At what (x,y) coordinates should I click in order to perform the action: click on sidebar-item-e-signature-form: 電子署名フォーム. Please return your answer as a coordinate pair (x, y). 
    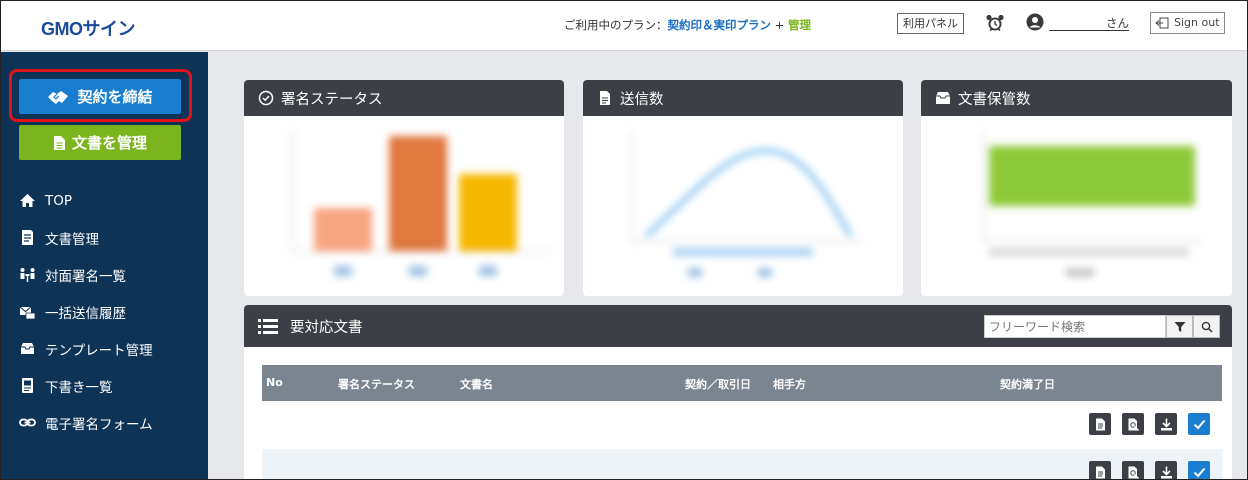
    Looking at the image, I should click on (104, 422).